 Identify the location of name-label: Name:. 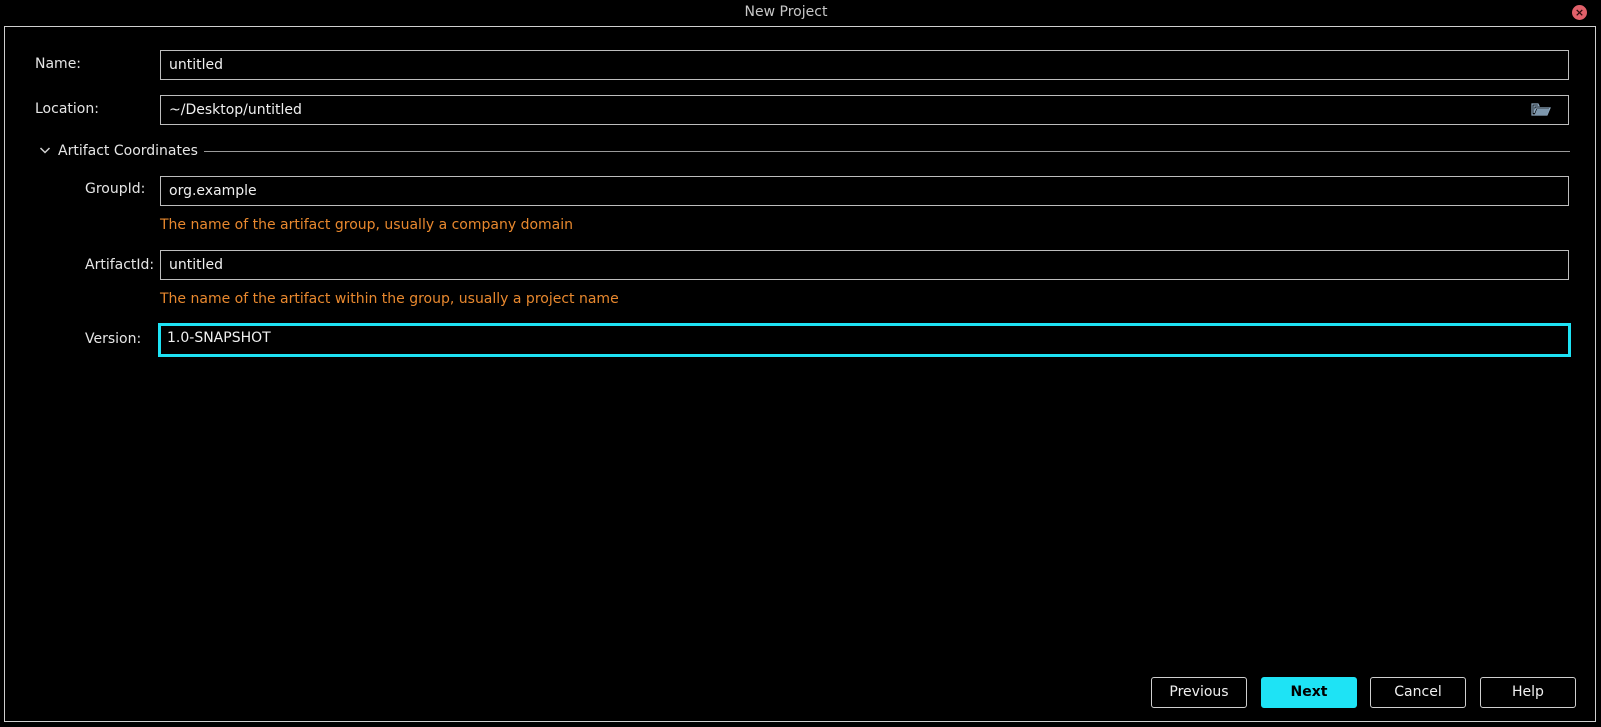
(58, 64).